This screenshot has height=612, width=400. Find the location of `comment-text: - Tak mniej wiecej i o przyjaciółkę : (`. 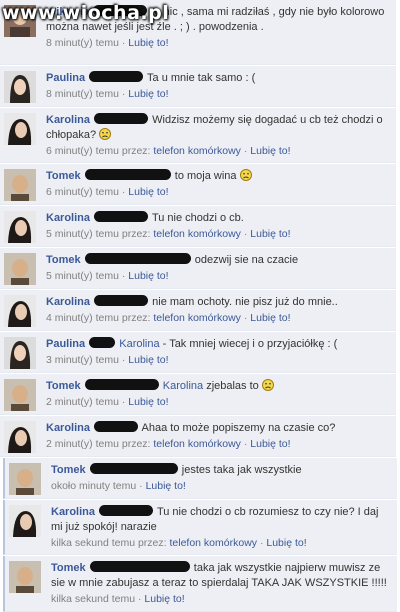

comment-text: - Tak mniej wiecej i o przyjaciółkę : ( is located at coordinates (250, 344).